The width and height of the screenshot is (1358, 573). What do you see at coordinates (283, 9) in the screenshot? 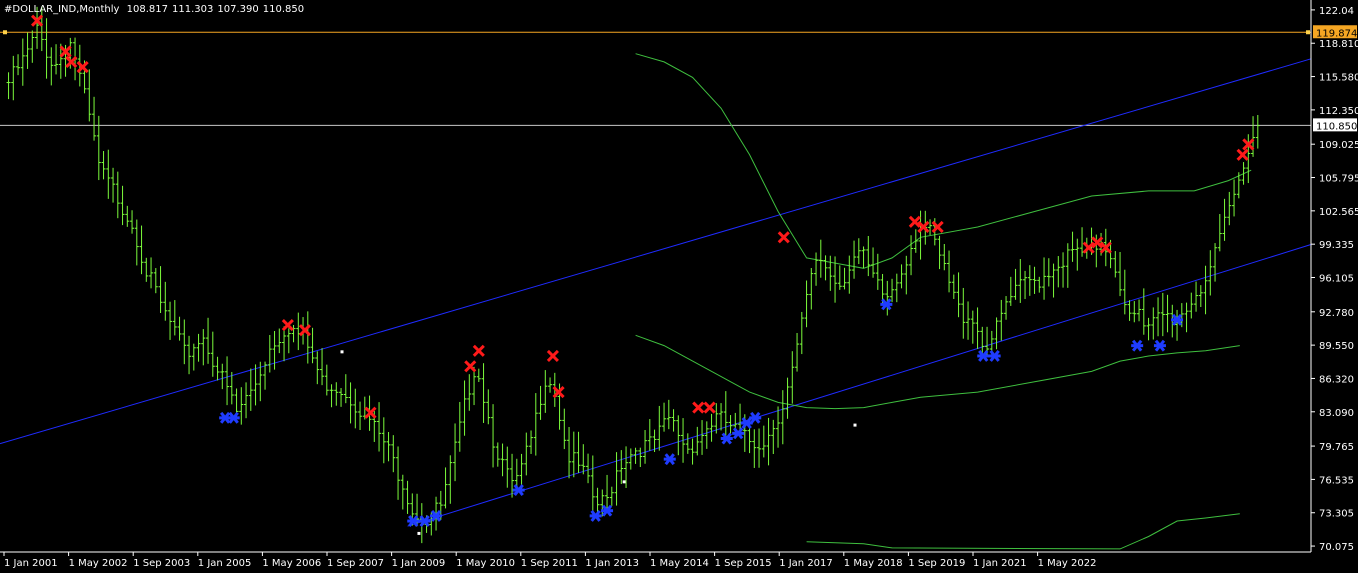
I see `close-value: 110.850` at bounding box center [283, 9].